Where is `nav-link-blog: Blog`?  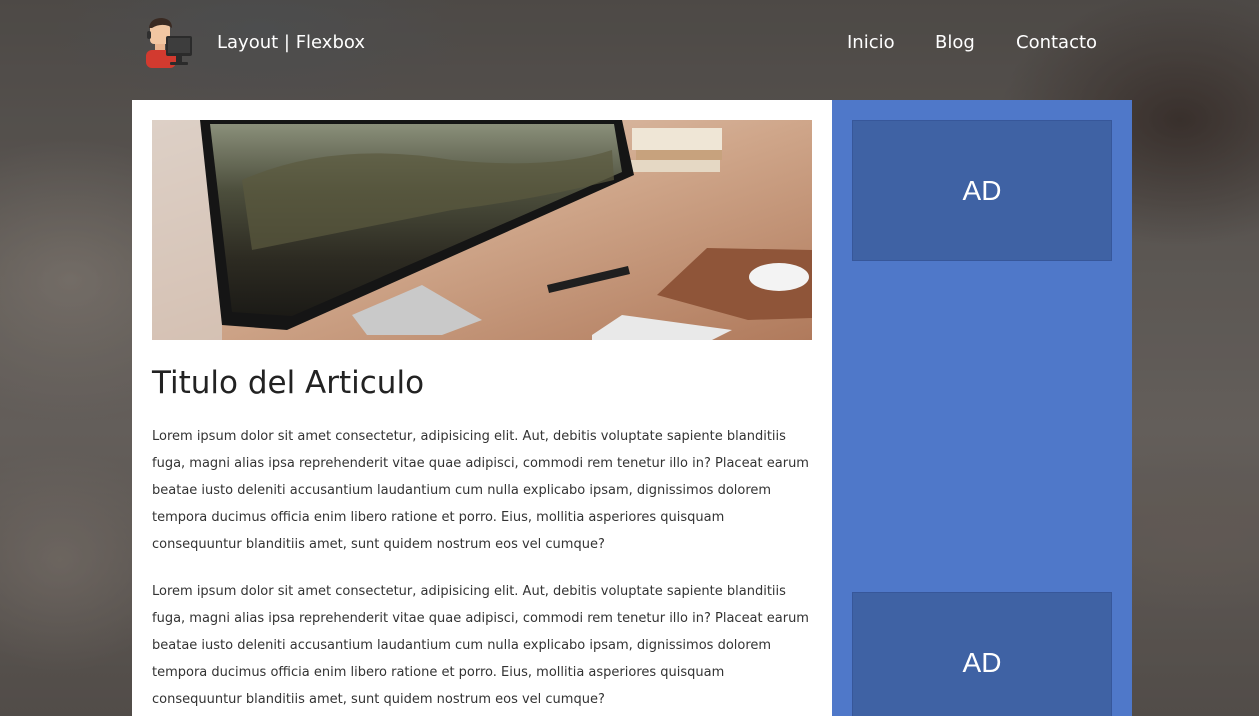 nav-link-blog: Blog is located at coordinates (955, 43).